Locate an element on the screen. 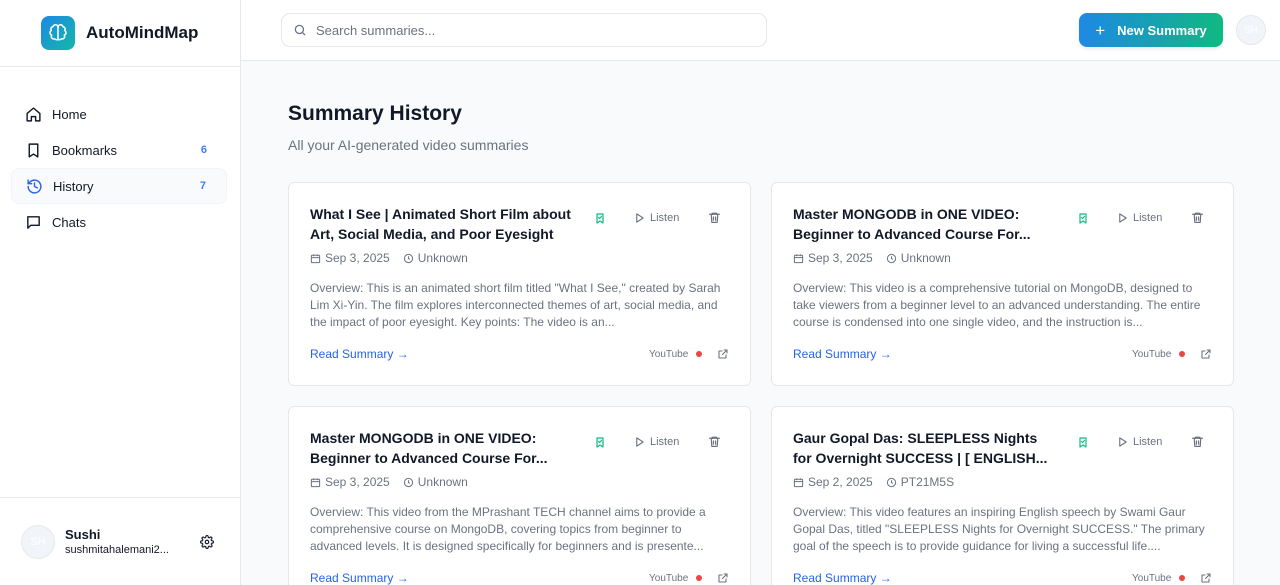 Image resolution: width=1280 pixels, height=585 pixels. app-name: AutoMindMap is located at coordinates (142, 32).